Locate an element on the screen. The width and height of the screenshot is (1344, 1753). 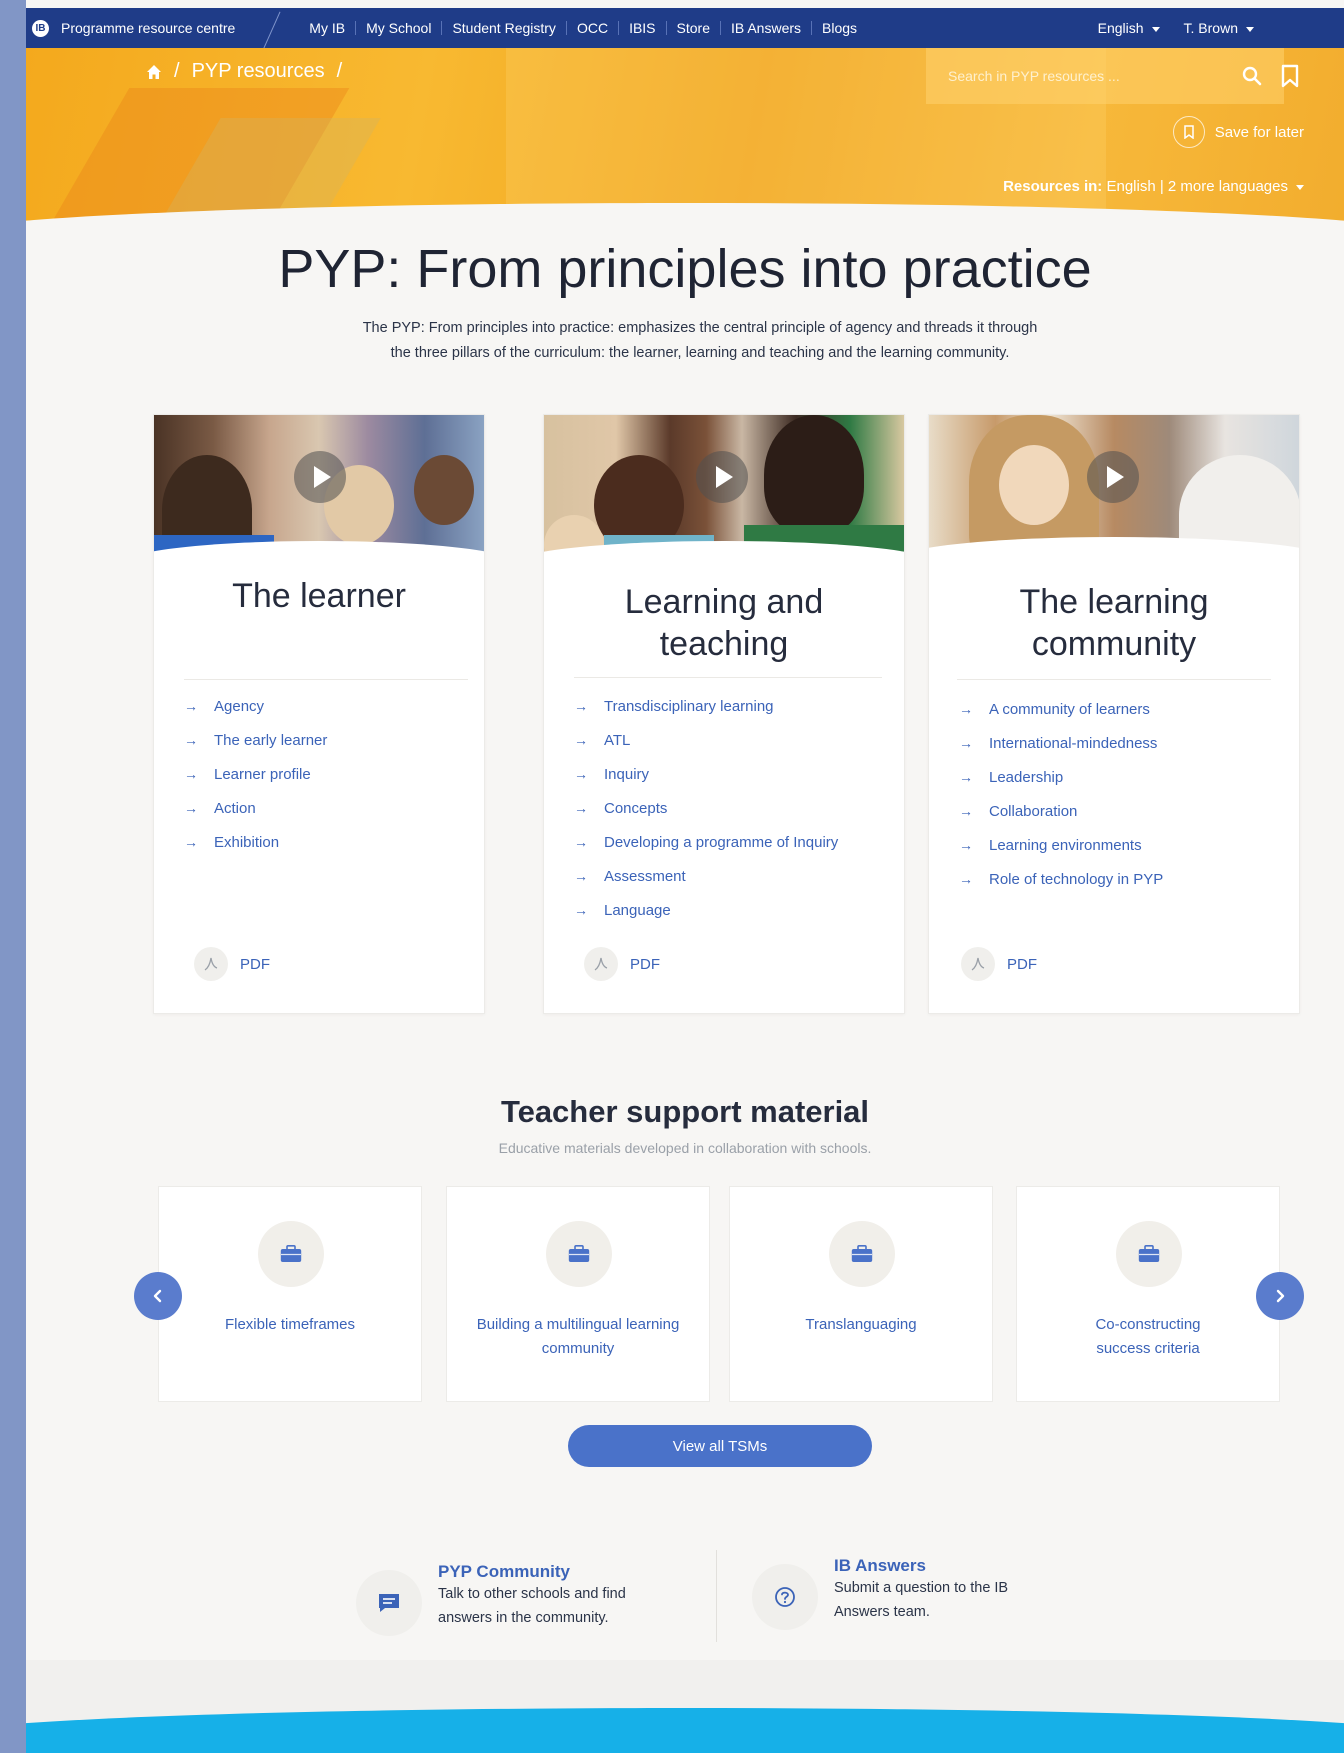
briefcase-icon is located at coordinates (579, 1254).